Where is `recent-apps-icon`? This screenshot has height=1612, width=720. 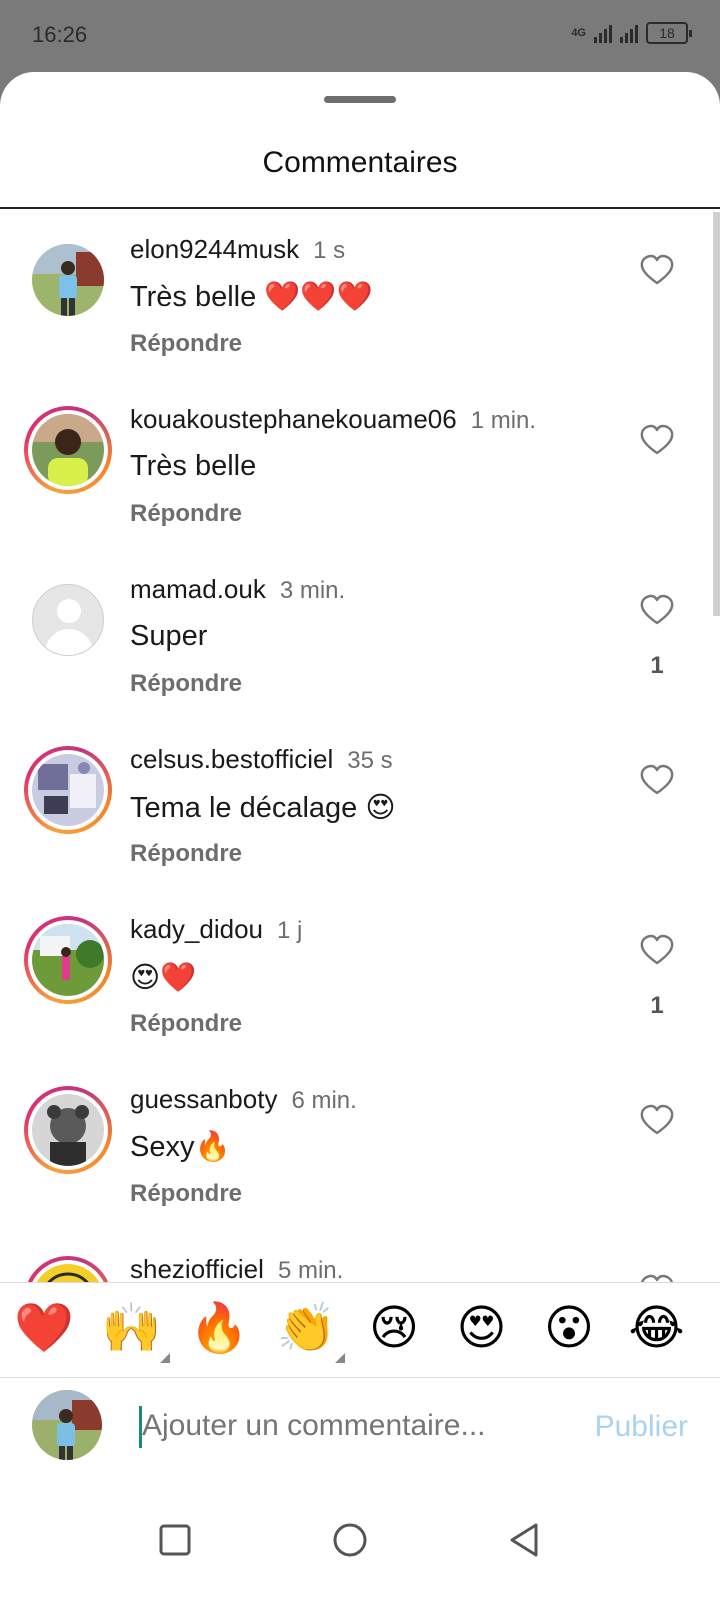 recent-apps-icon is located at coordinates (175, 1540).